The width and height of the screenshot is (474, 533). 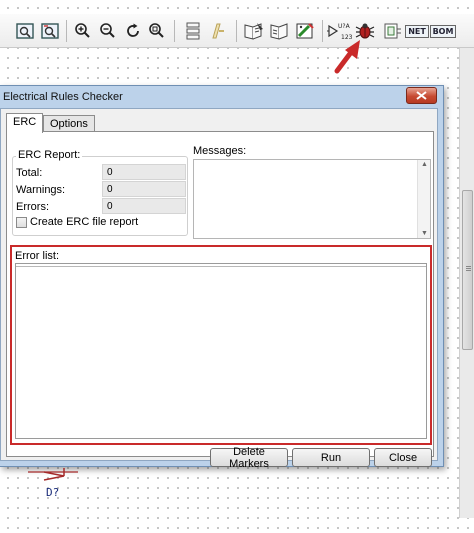 I want to click on errors-label: Errors:, so click(x=32, y=207).